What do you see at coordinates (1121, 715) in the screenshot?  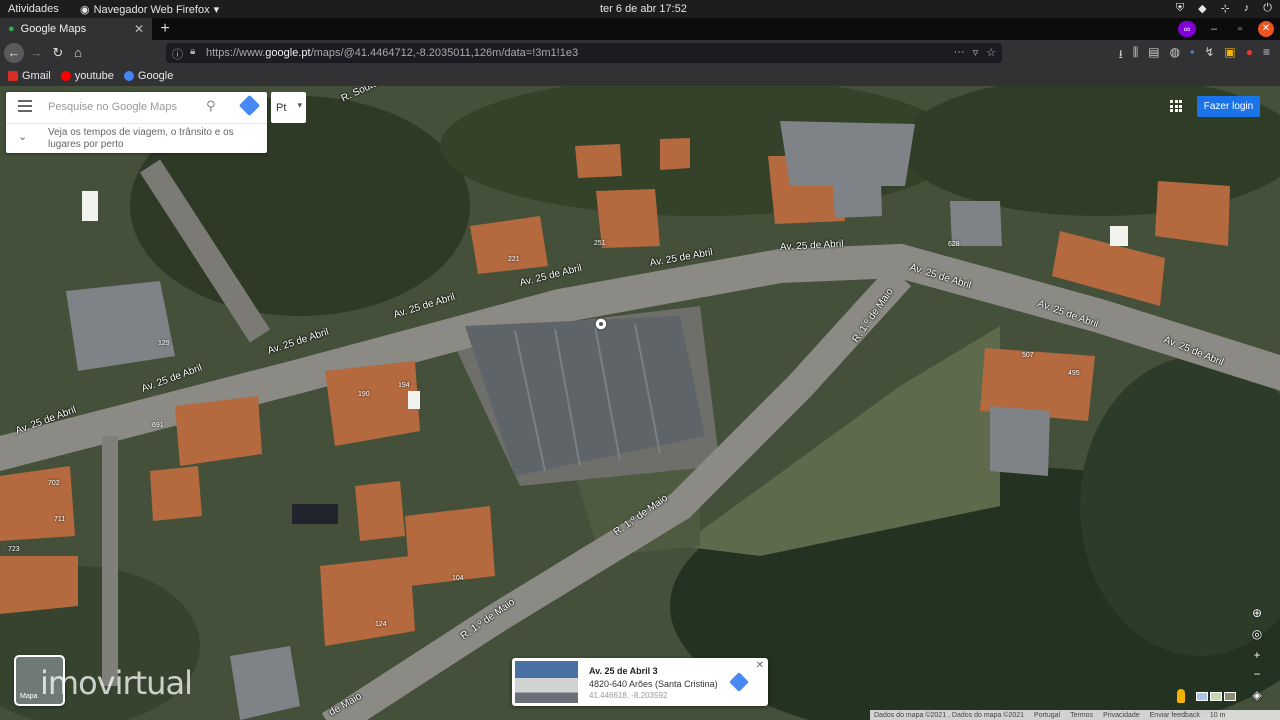 I see `footer-link-privacy: Privacidade` at bounding box center [1121, 715].